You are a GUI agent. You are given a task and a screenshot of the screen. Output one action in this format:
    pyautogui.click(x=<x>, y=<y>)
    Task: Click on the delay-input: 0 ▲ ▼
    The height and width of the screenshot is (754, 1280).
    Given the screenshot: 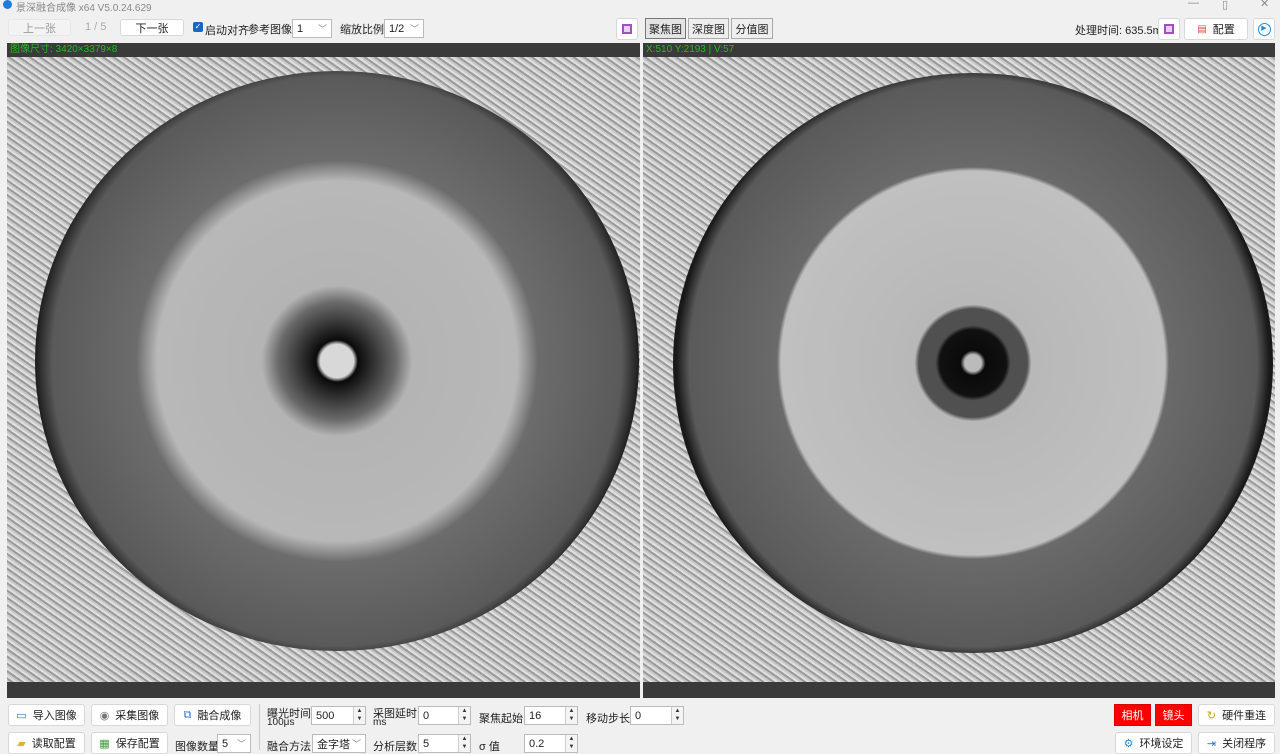 What is the action you would take?
    pyautogui.click(x=444, y=715)
    